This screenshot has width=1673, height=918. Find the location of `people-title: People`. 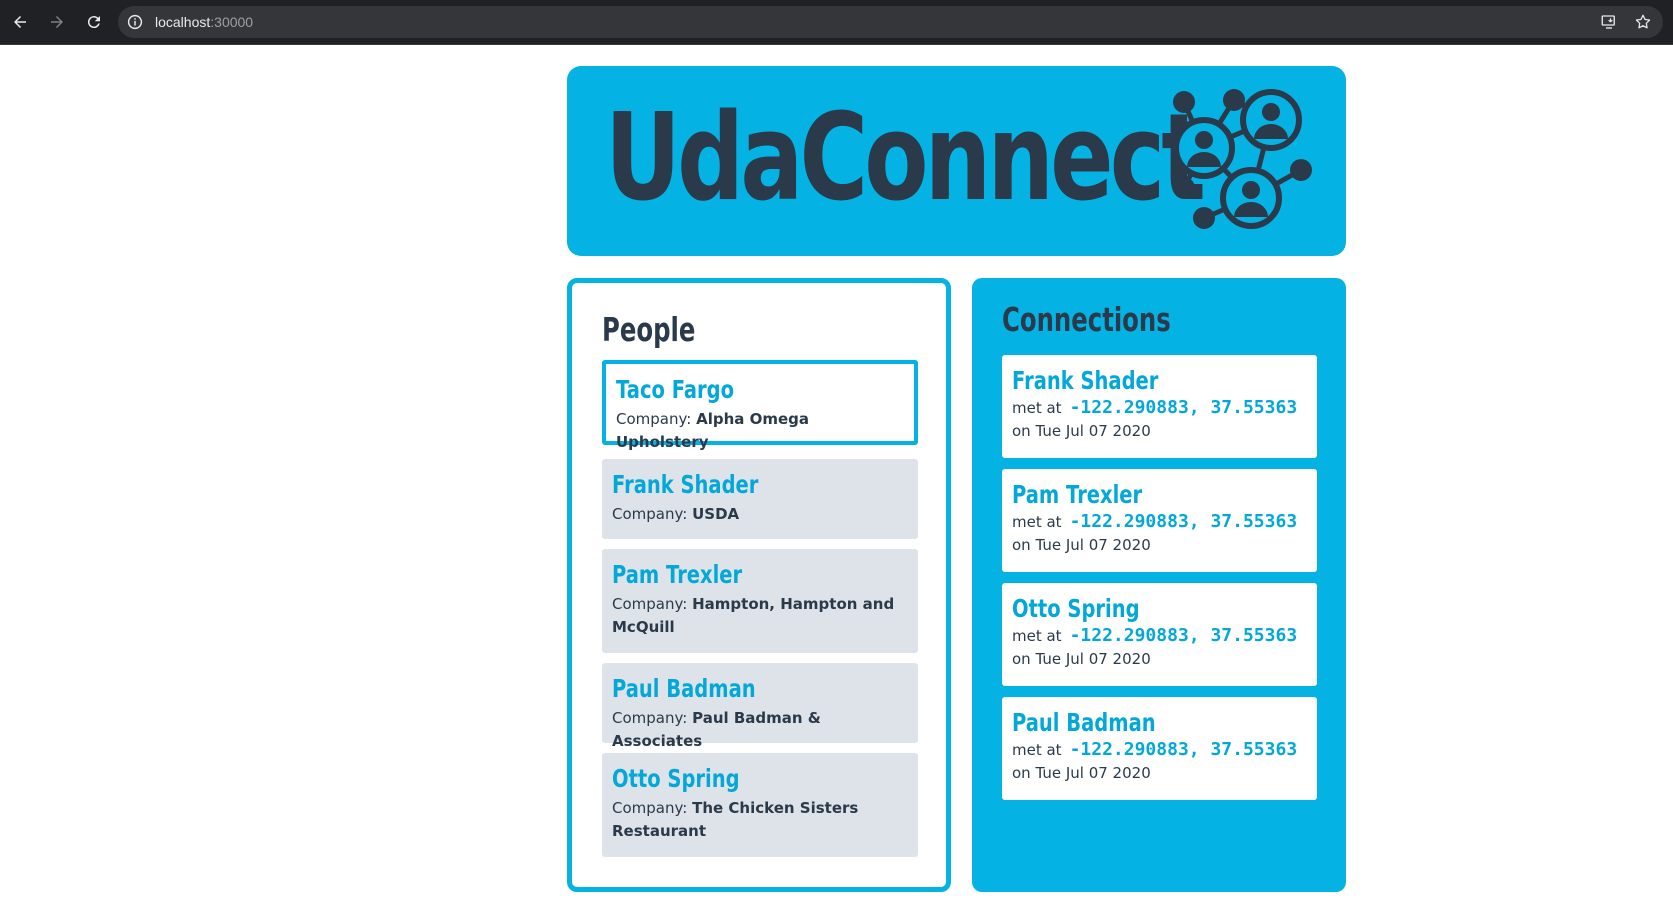

people-title: People is located at coordinates (649, 329).